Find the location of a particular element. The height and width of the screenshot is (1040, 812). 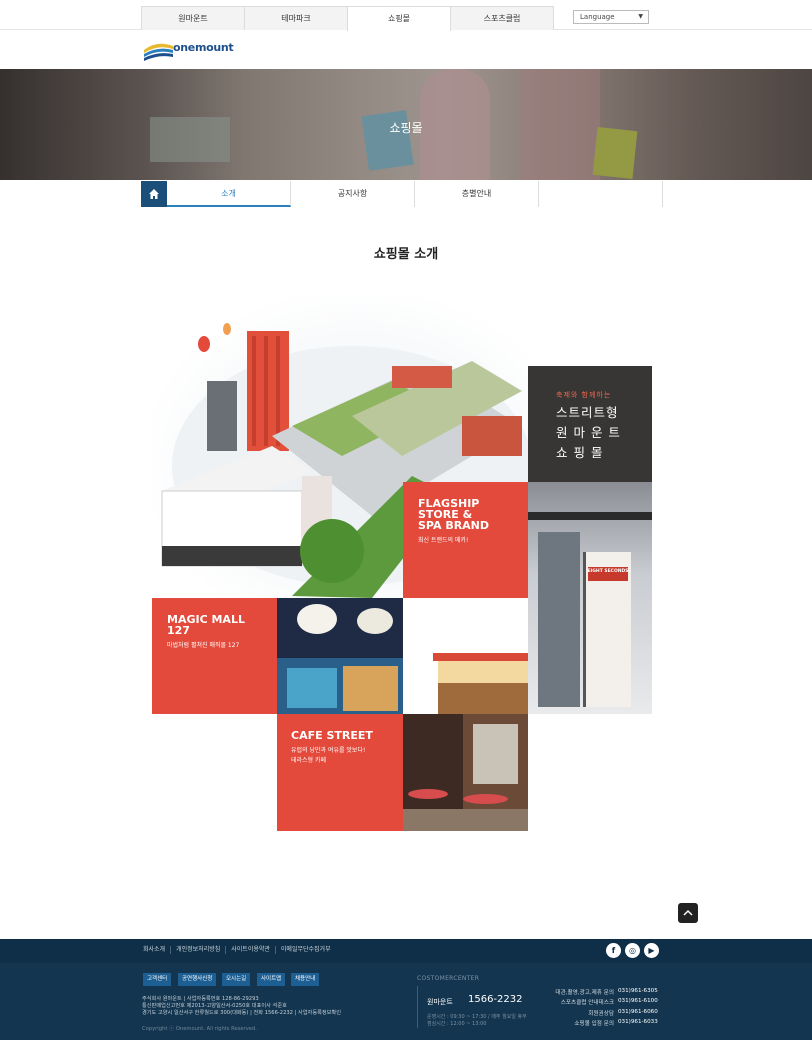

chevron-up-icon is located at coordinates (688, 912).